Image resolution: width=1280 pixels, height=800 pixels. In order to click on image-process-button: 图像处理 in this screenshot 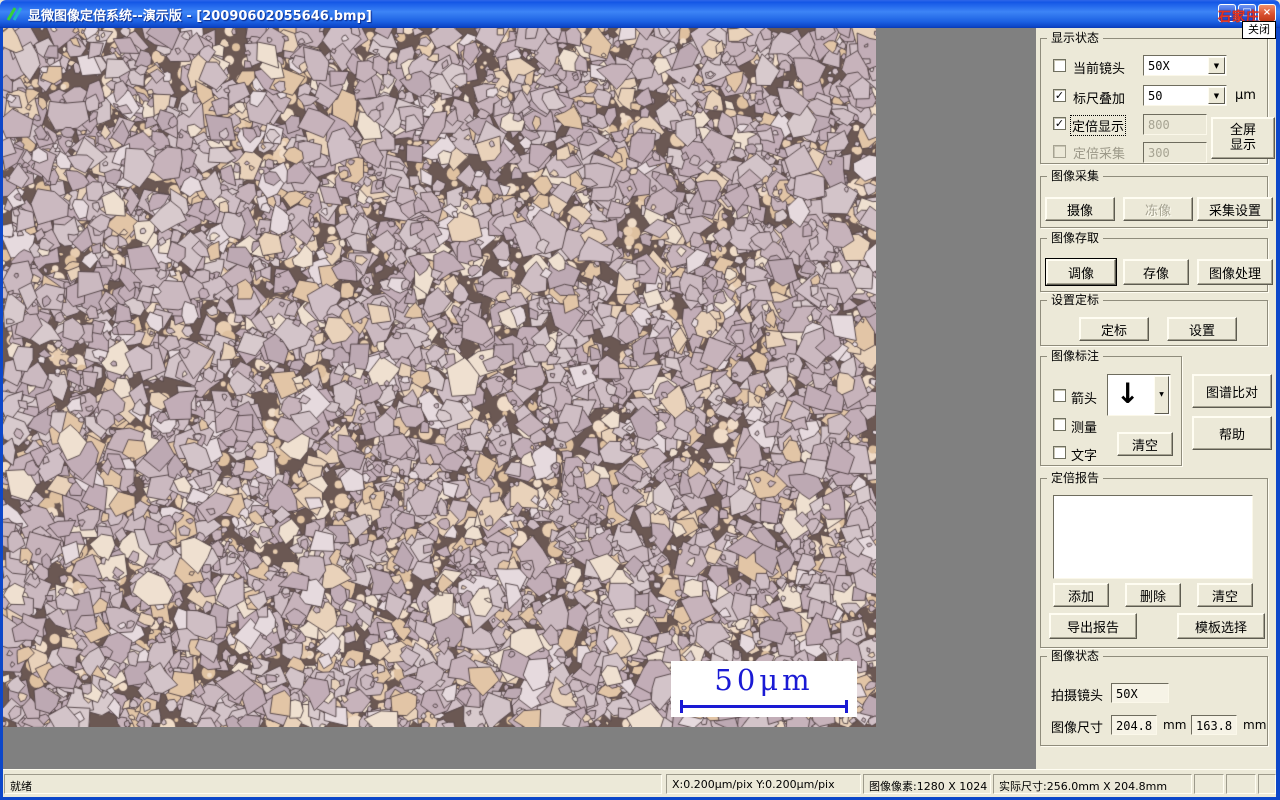, I will do `click(1235, 272)`.